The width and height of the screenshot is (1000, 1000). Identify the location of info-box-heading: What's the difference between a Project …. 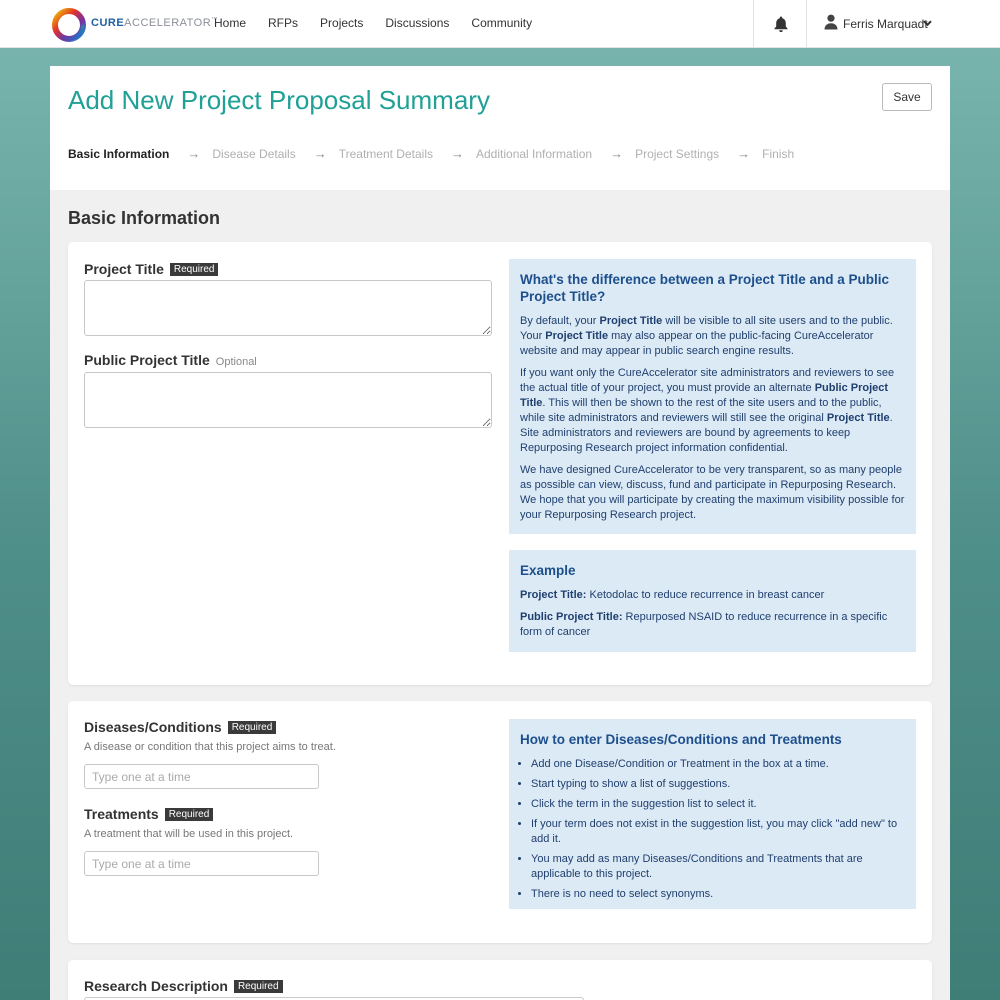
(705, 288).